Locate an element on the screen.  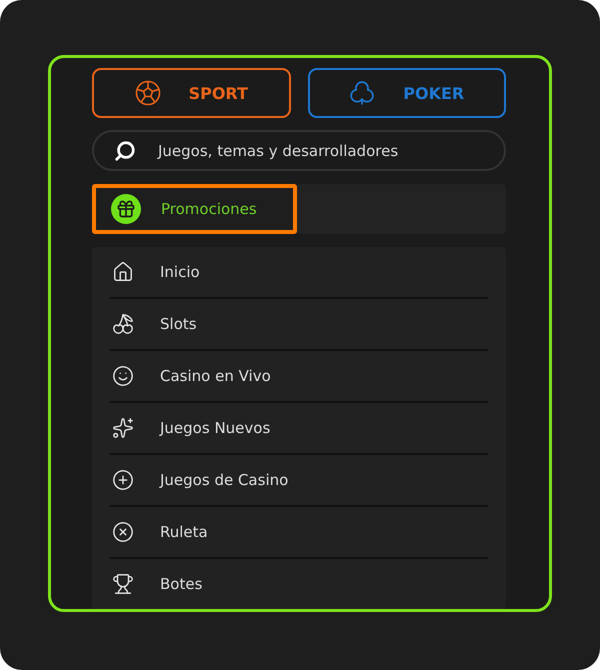
menu-item: Casino en Vivo is located at coordinates (299, 377).